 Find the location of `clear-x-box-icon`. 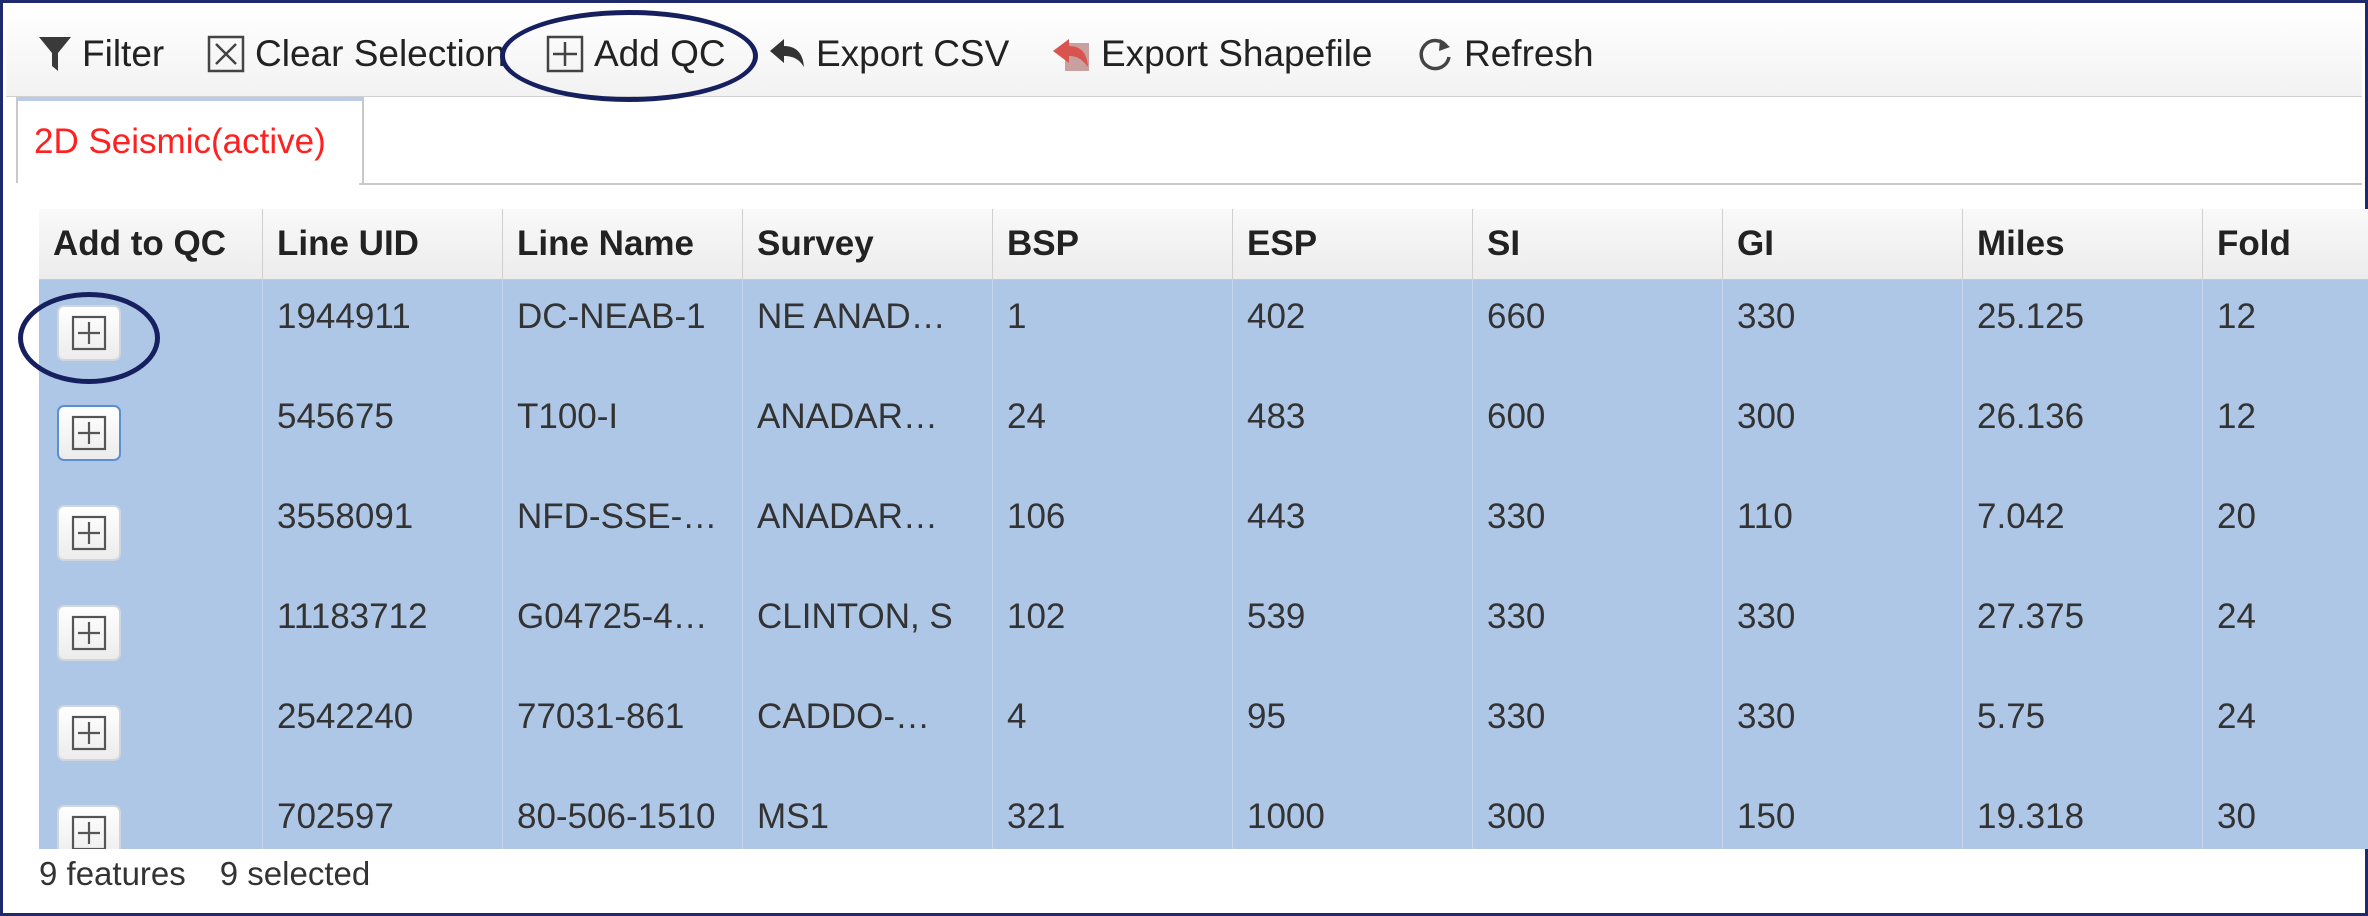

clear-x-box-icon is located at coordinates (226, 54).